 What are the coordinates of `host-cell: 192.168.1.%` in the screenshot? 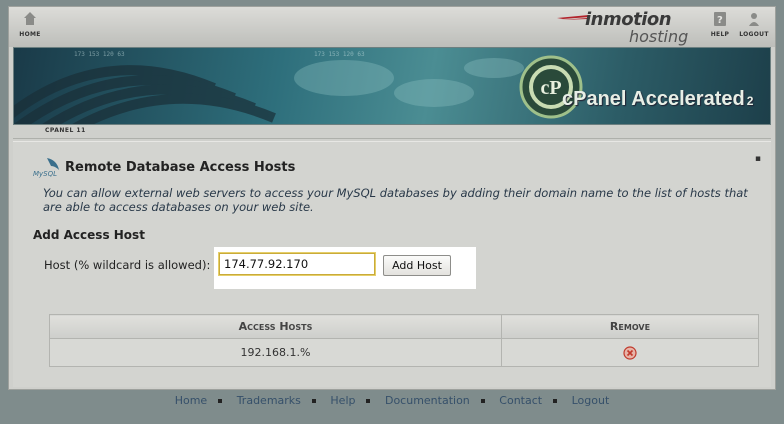 It's located at (275, 352).